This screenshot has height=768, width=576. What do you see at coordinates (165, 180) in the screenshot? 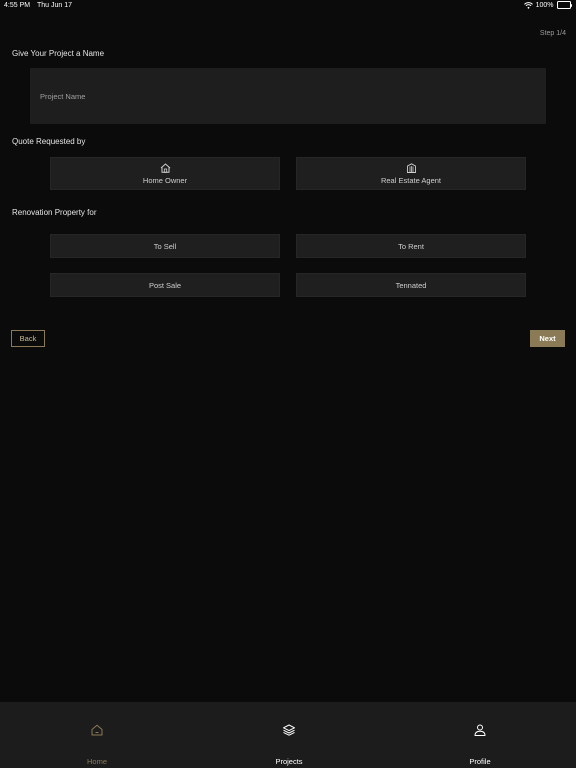
I see `home-owner-label: Home Owner` at bounding box center [165, 180].